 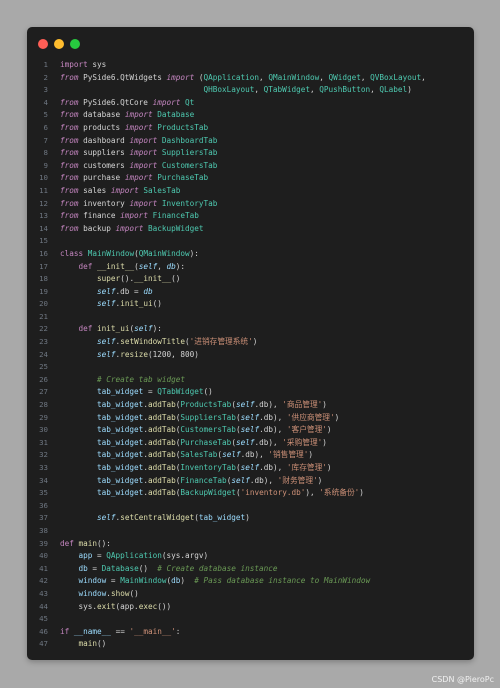 I want to click on code-text: main(), so click(x=83, y=644).